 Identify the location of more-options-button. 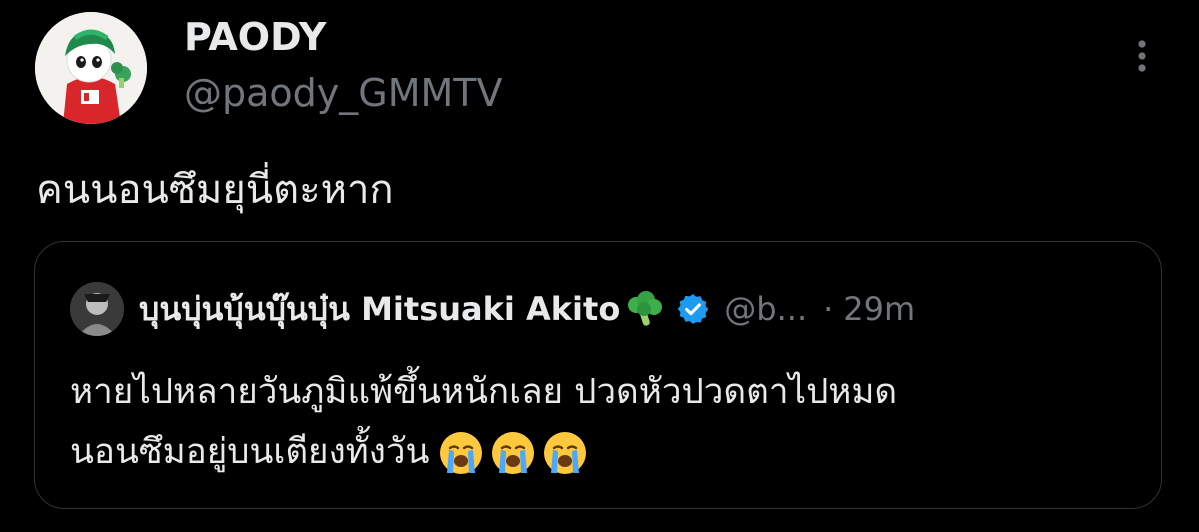
(1142, 56).